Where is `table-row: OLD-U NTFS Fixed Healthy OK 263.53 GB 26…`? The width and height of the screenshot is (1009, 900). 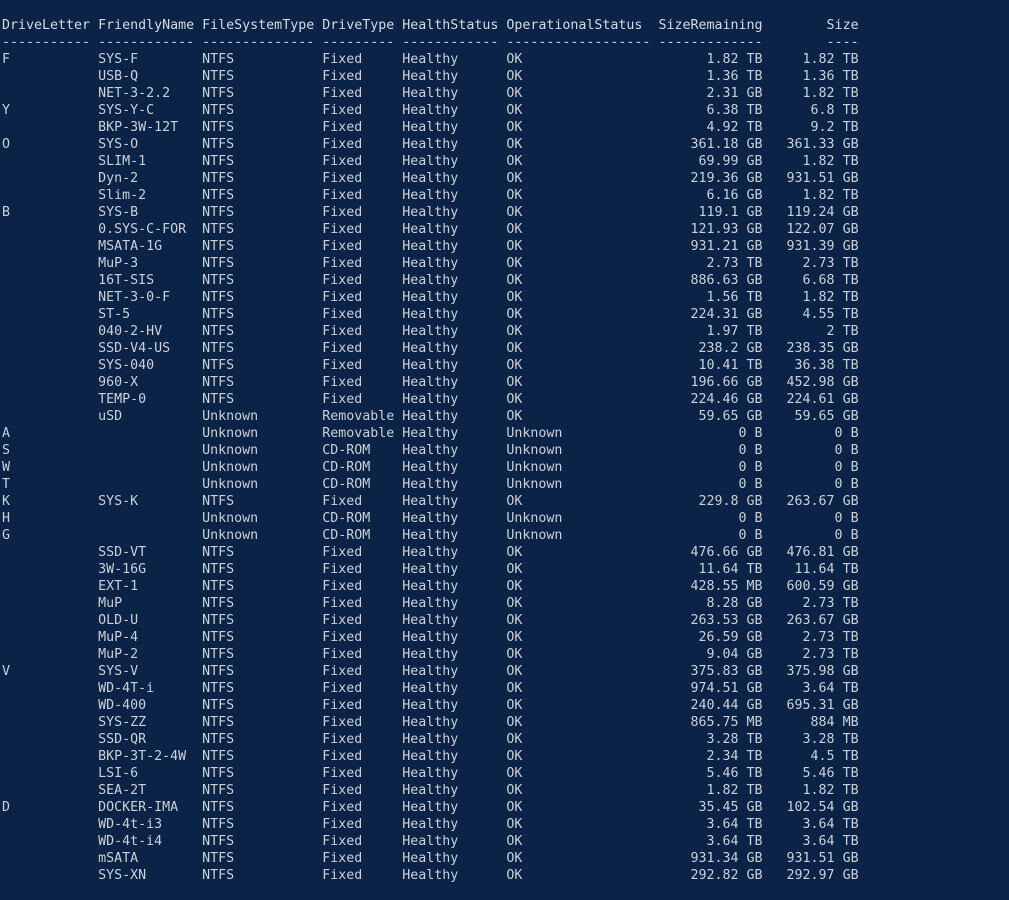
table-row: OLD-U NTFS Fixed Healthy OK 263.53 GB 26… is located at coordinates (430, 620).